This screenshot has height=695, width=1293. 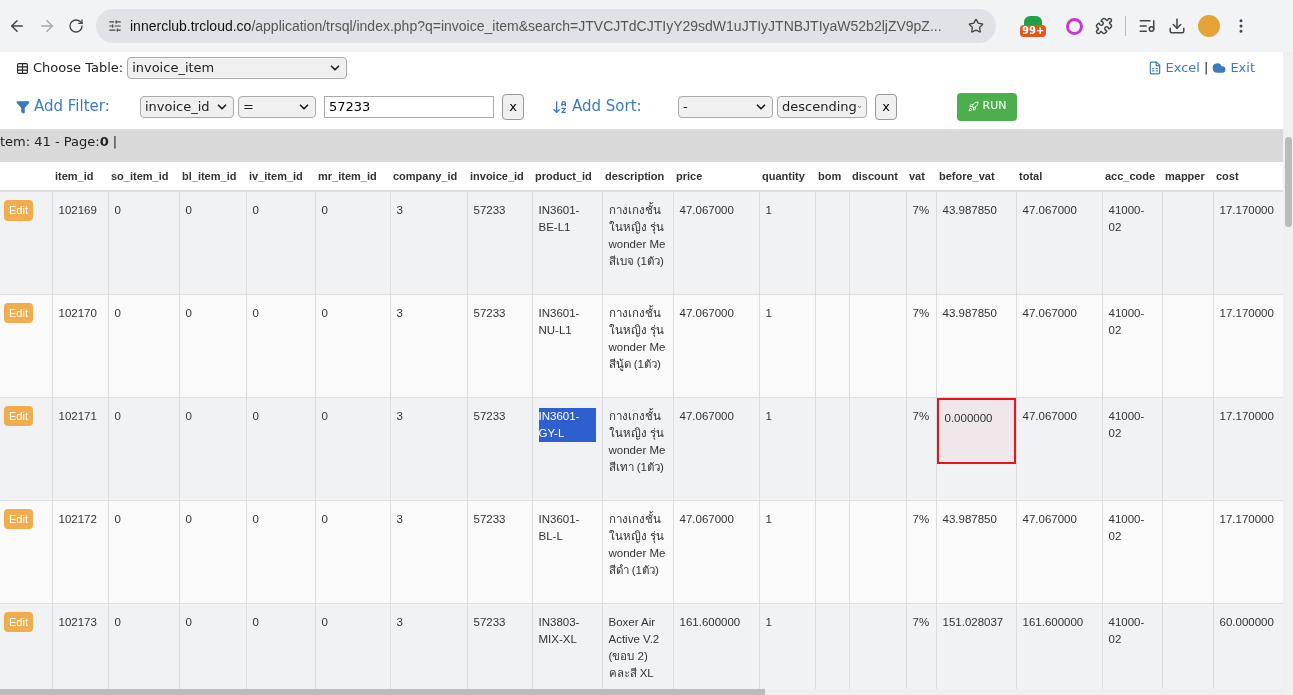 I want to click on table-cell-text: IN3601-BE-L1, so click(x=559, y=219).